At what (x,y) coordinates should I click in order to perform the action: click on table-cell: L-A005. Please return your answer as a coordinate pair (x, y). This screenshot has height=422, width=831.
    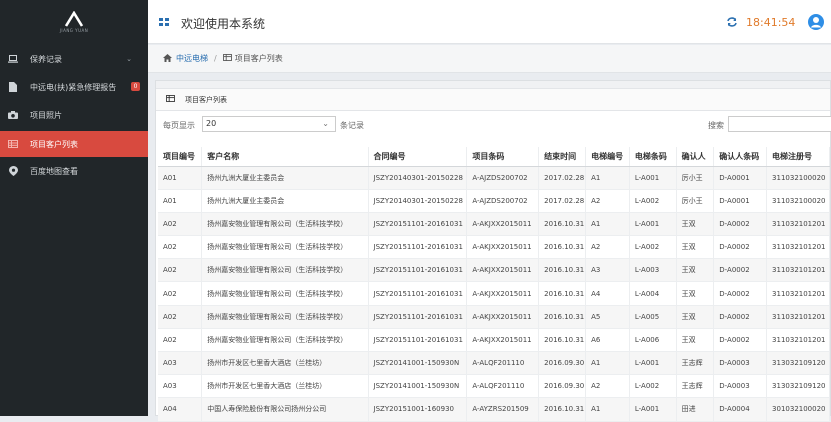
    Looking at the image, I should click on (653, 317).